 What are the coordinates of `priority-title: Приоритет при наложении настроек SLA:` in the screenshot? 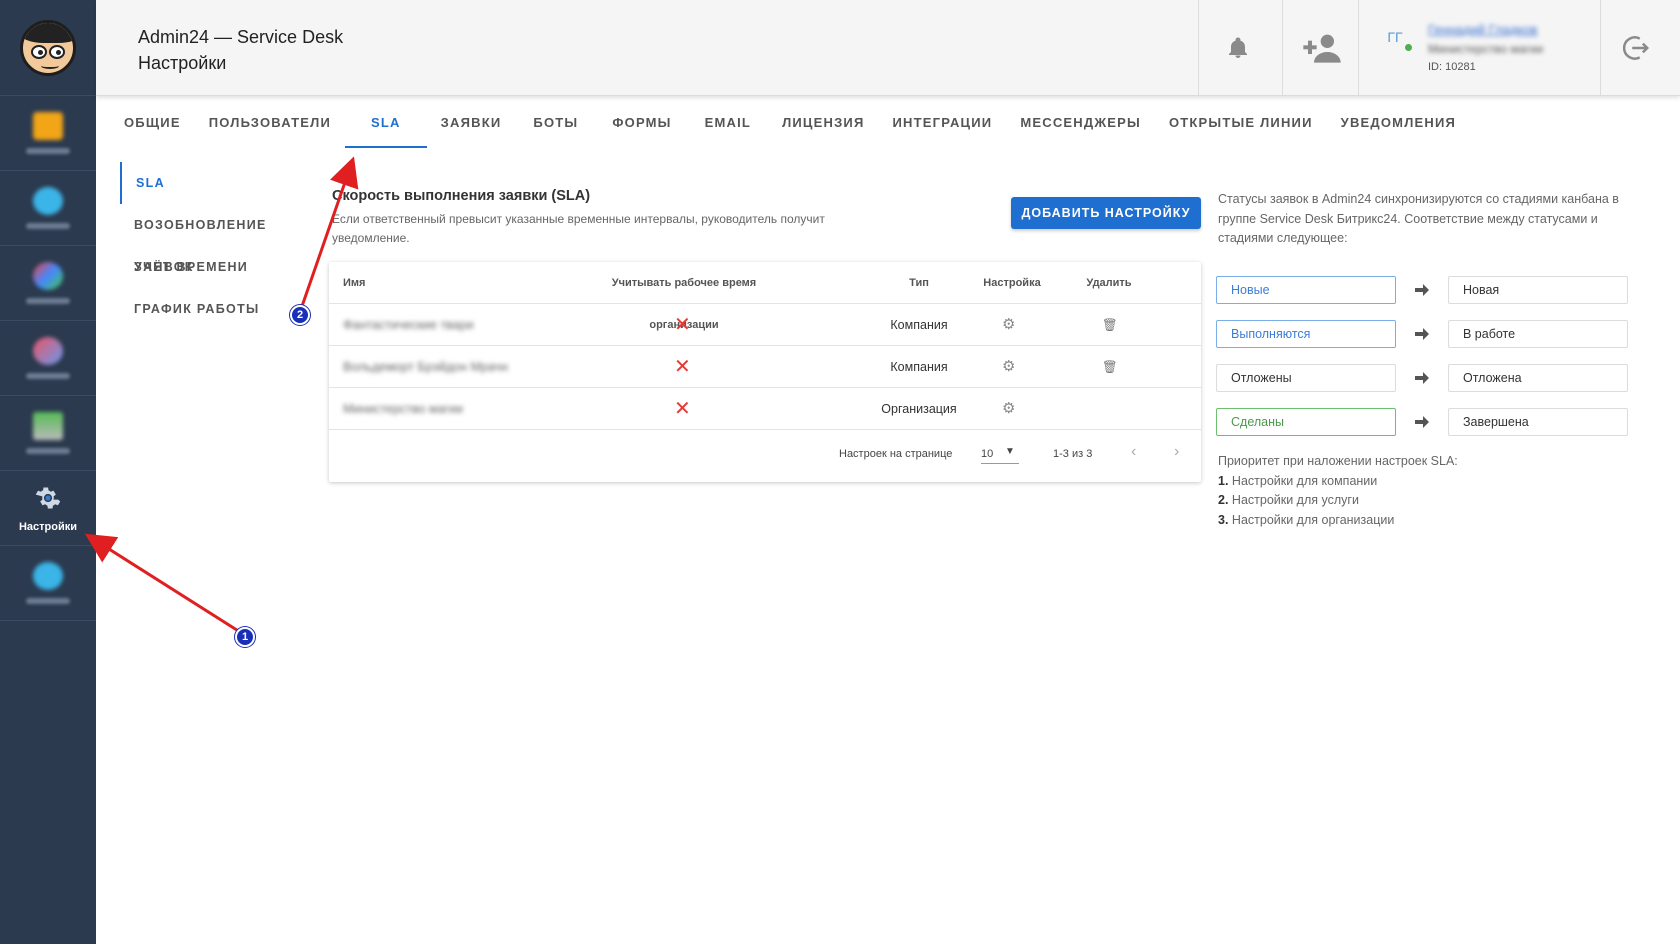 It's located at (1338, 461).